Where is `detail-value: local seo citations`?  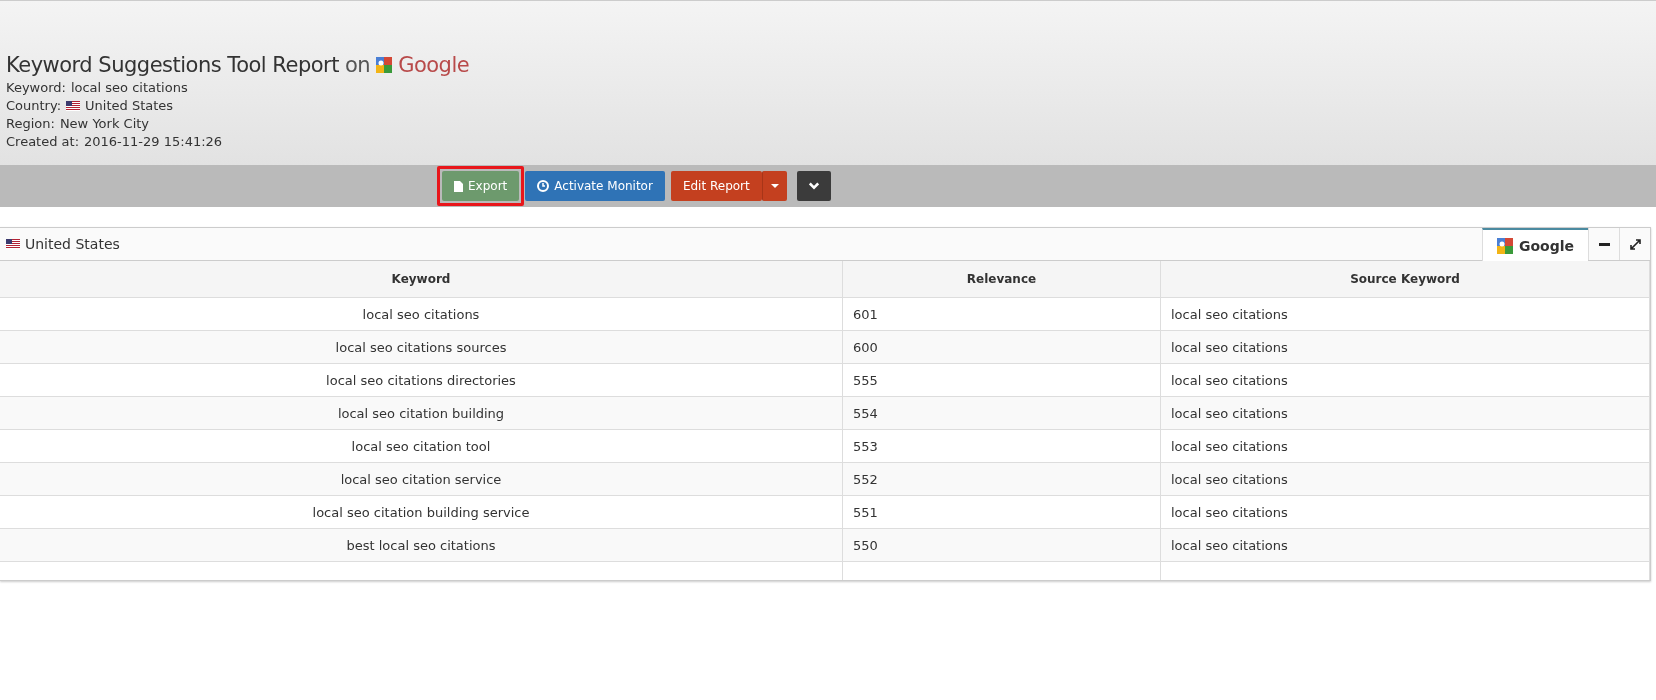
detail-value: local seo citations is located at coordinates (129, 88).